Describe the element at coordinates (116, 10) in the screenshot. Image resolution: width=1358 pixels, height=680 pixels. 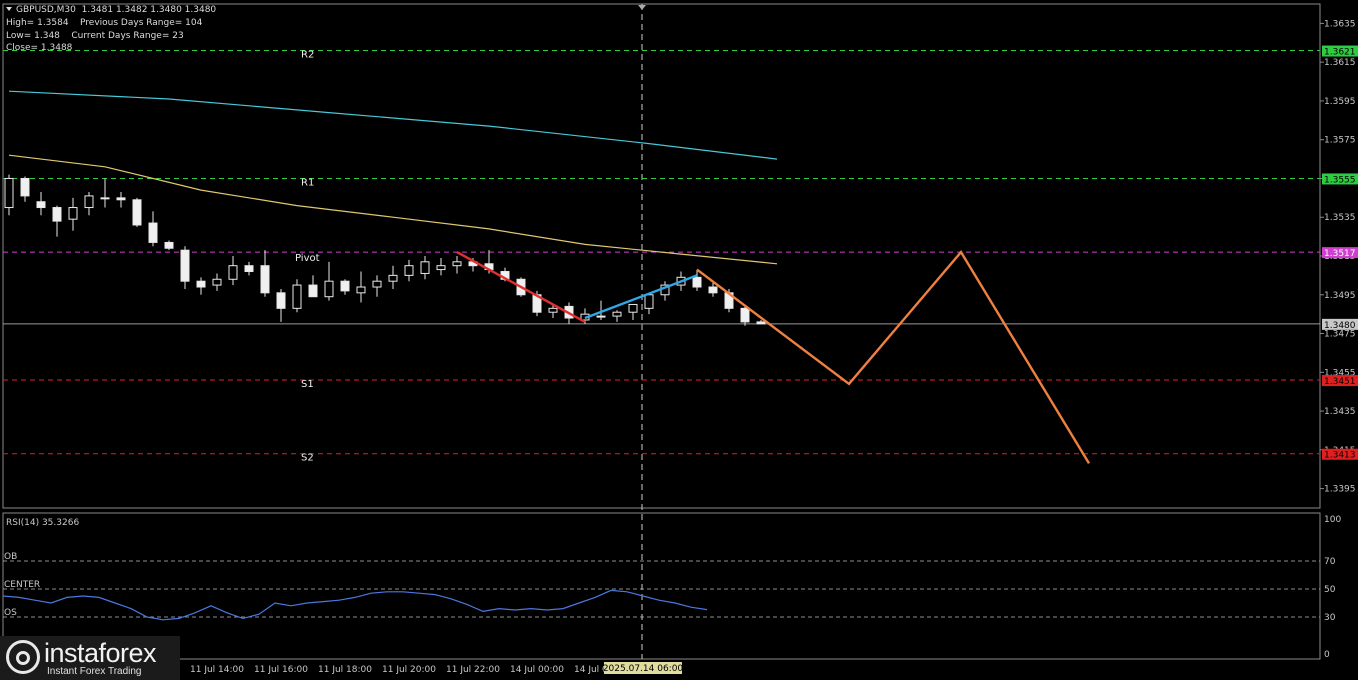
I see `symbol-line: GBPUSD,M30 1.3481 1.3482 1.3480 1.3480` at that location.